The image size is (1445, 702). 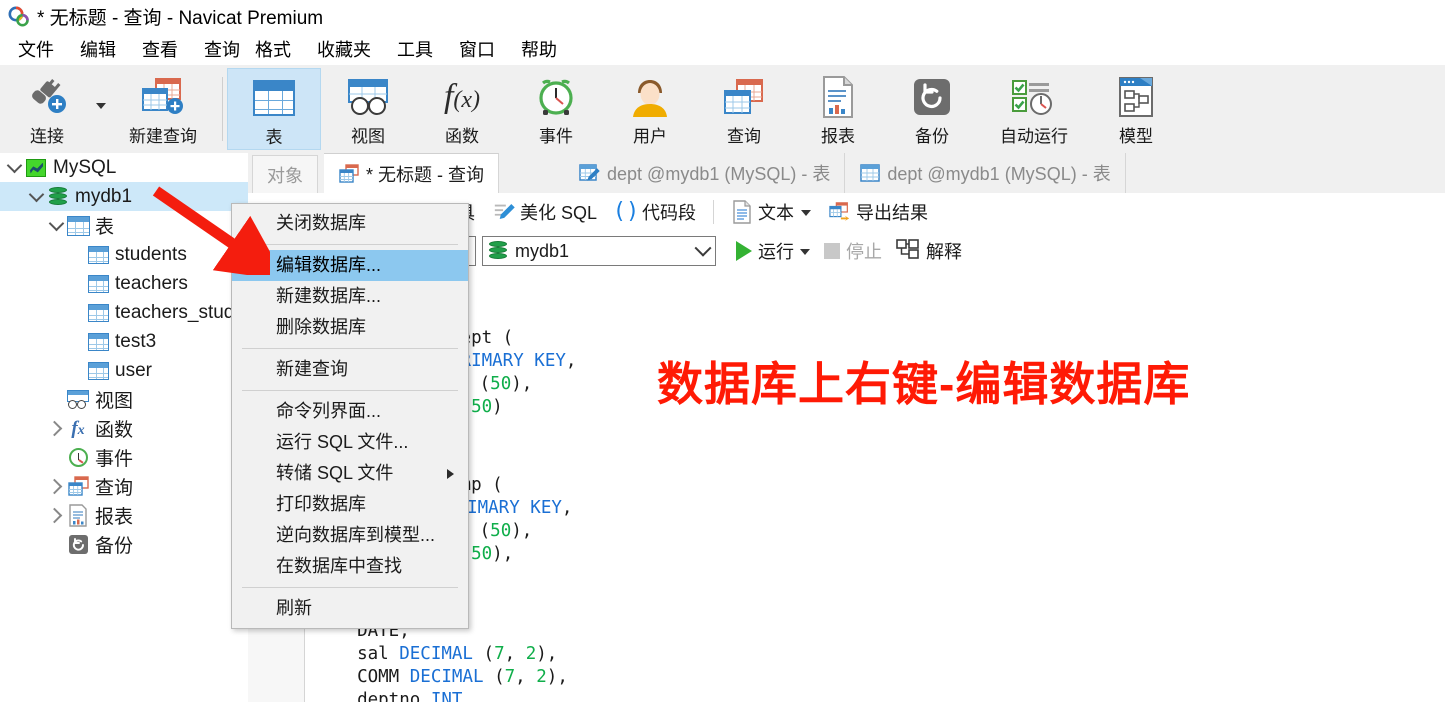 I want to click on query-table-icon, so click(x=744, y=97).